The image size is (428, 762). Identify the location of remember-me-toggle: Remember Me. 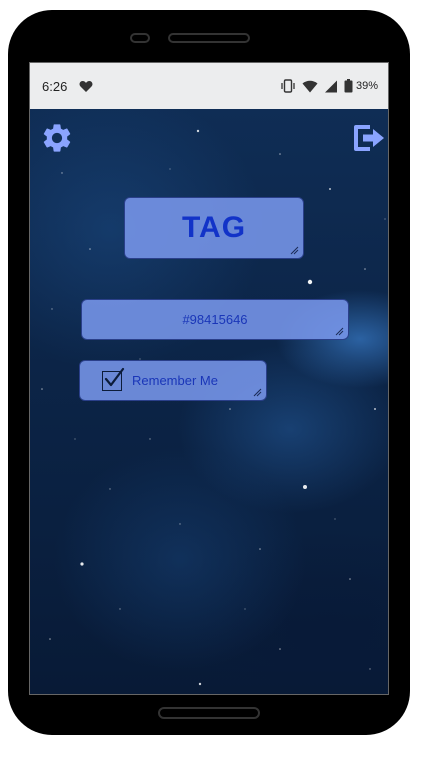
(173, 380).